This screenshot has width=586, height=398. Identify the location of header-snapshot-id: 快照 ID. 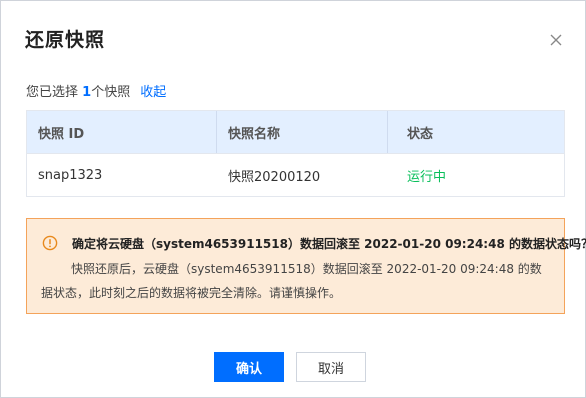
(61, 134).